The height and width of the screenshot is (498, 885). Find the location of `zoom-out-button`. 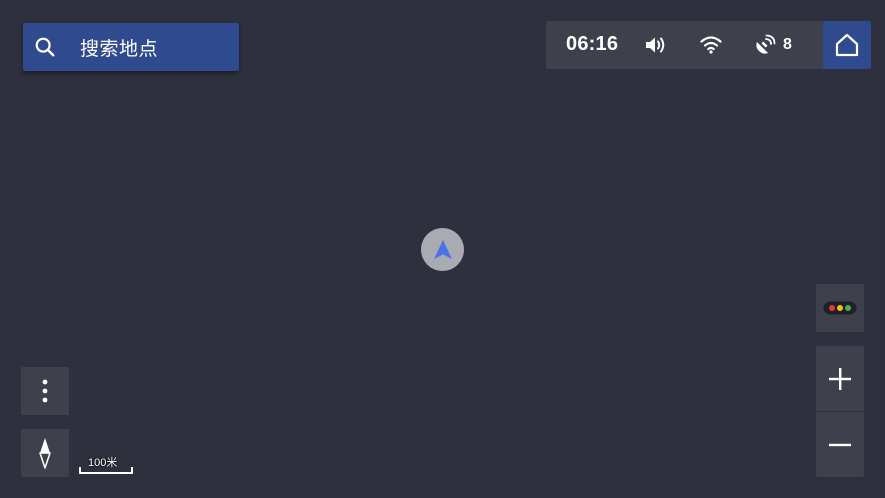

zoom-out-button is located at coordinates (840, 444).